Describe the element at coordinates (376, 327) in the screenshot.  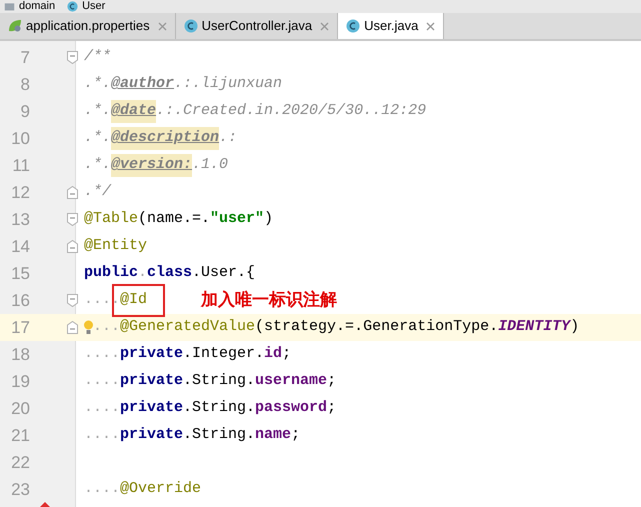
I see `code-text: (strategy.=.GenerationType.` at that location.